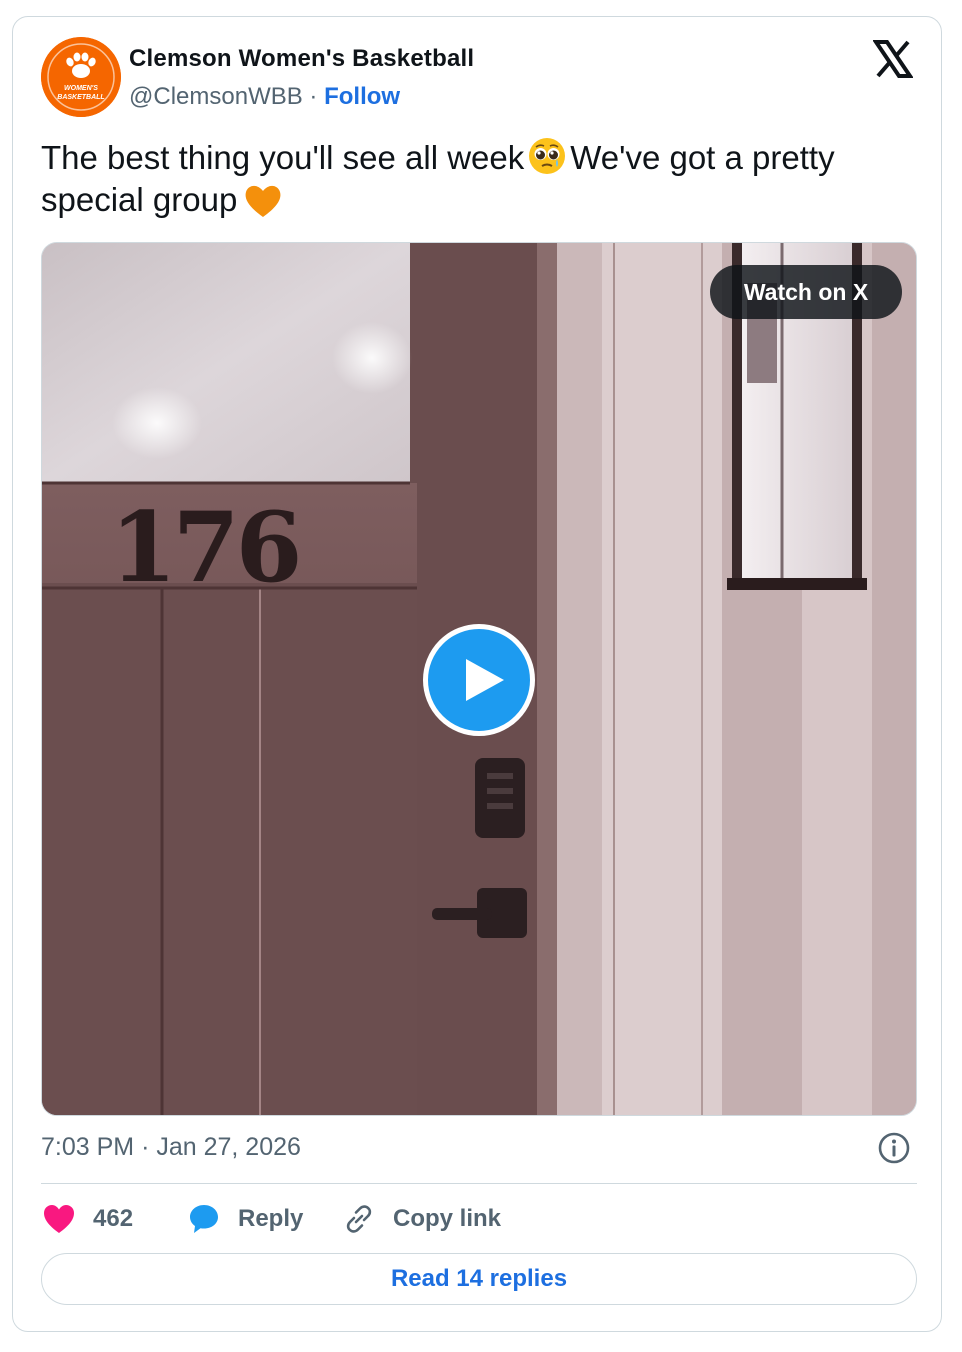 This screenshot has height=1352, width=962. I want to click on orange-heart-emoji-icon, so click(263, 200).